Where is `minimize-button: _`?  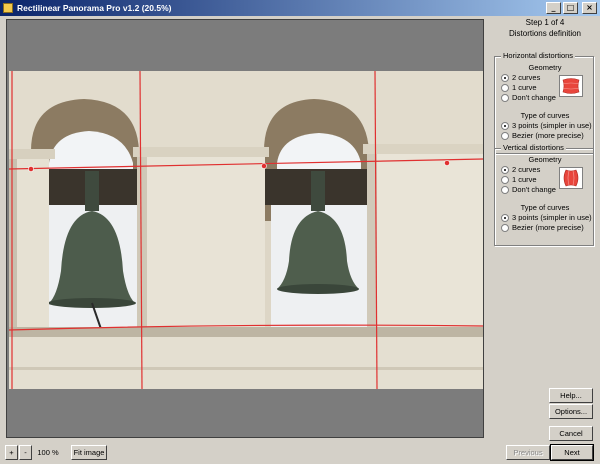
minimize-button: _ is located at coordinates (553, 8).